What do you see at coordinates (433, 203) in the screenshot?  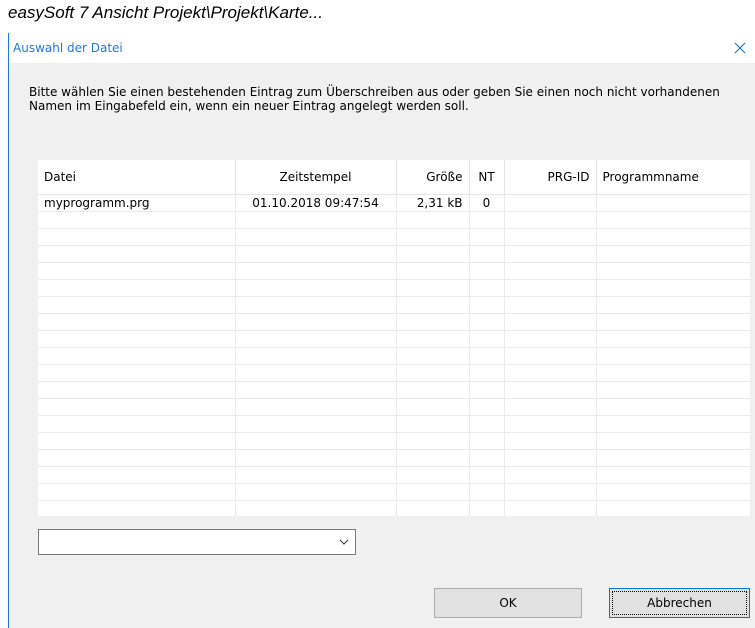 I see `table-cell: 2,31 kB` at bounding box center [433, 203].